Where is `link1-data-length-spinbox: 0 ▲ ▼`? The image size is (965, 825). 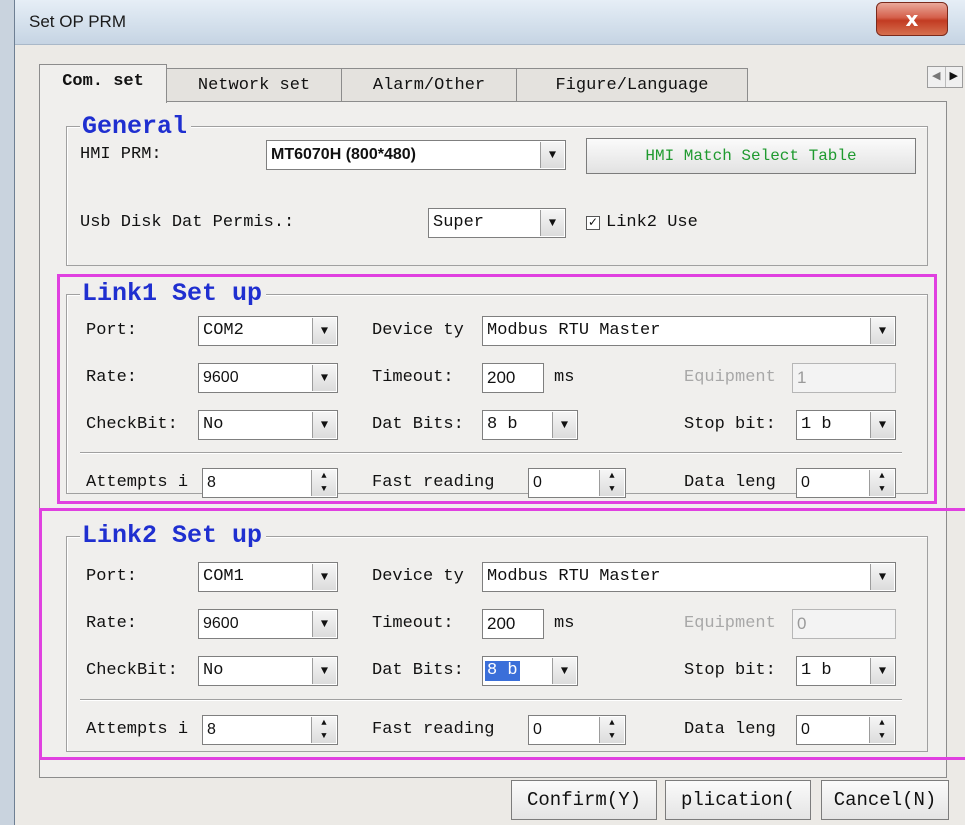 link1-data-length-spinbox: 0 ▲ ▼ is located at coordinates (846, 483).